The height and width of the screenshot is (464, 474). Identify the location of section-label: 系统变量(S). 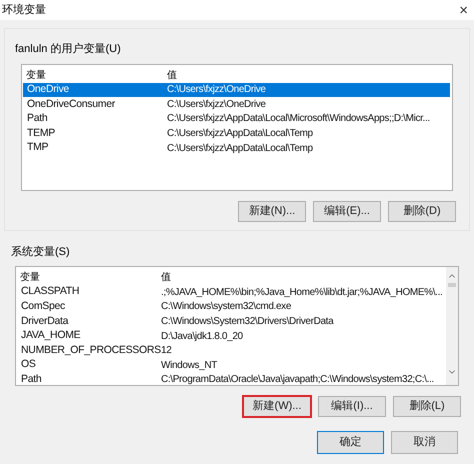
(40, 252).